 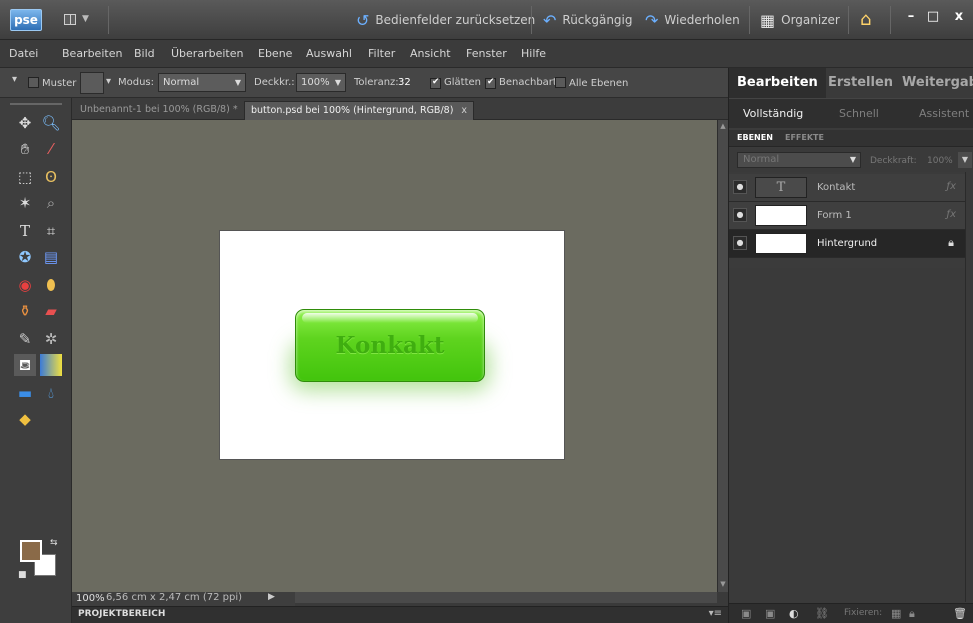 What do you see at coordinates (329, 53) in the screenshot?
I see `menu-auswahl: Auswahl` at bounding box center [329, 53].